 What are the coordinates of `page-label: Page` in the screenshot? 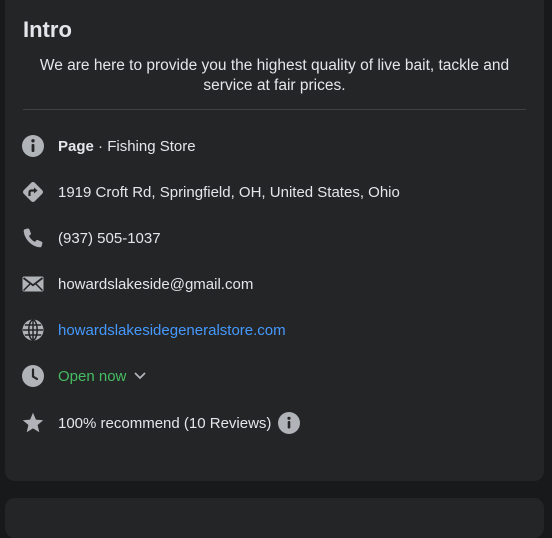 It's located at (76, 146).